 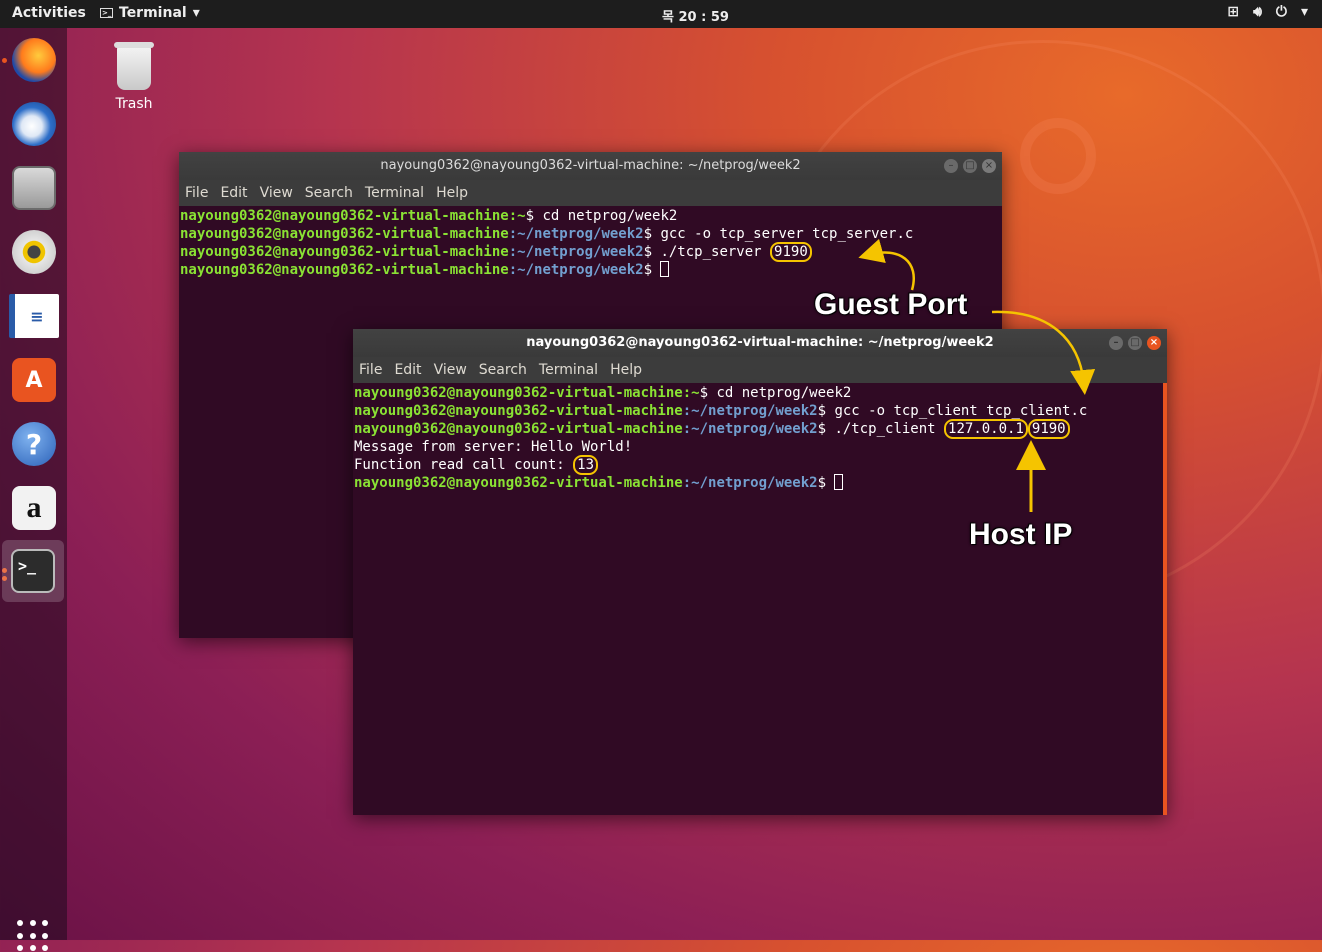 I want to click on guest-port-annotation: Guest Port, so click(x=891, y=304).